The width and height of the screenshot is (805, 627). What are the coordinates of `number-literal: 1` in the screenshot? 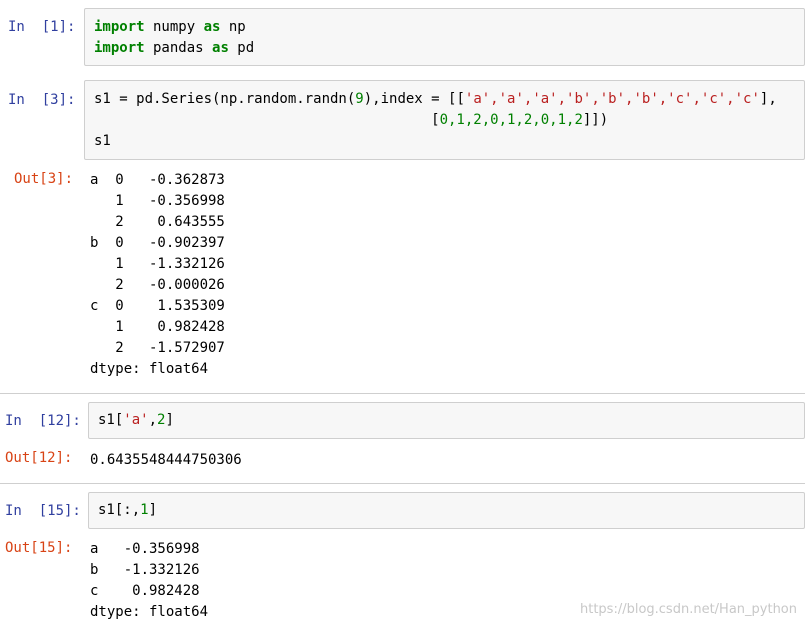 It's located at (144, 510).